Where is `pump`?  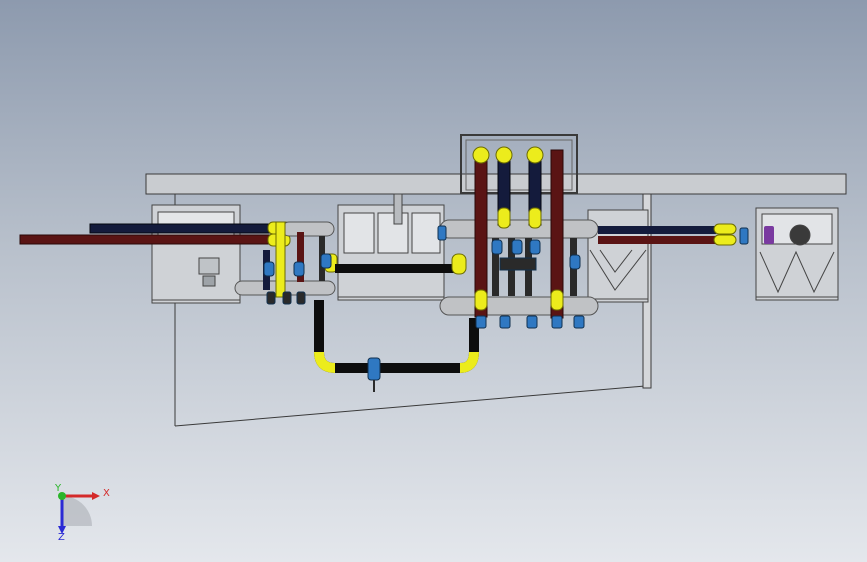
pump is located at coordinates (800, 235).